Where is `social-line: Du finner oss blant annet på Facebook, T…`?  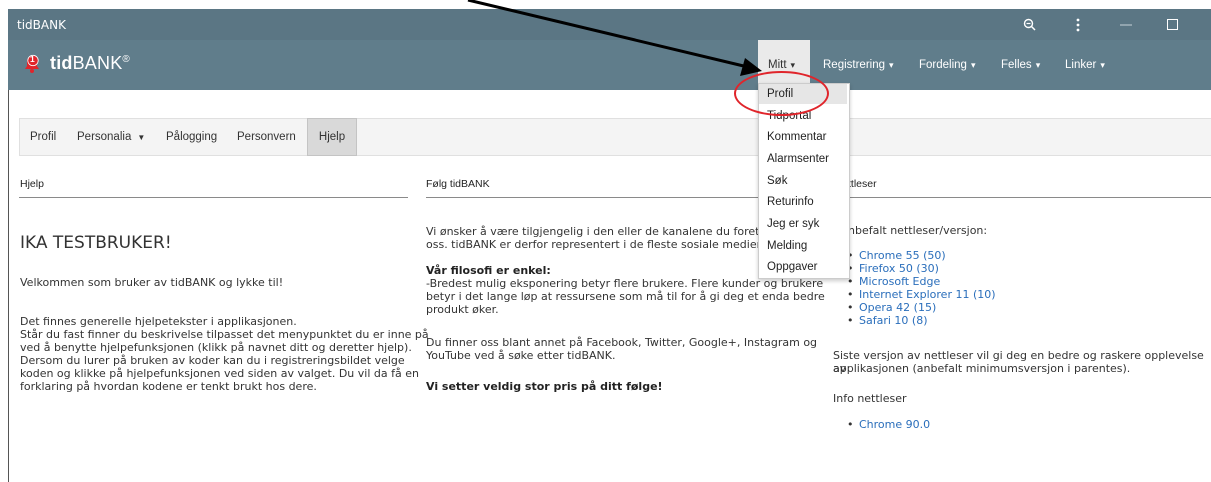
social-line: Du finner oss blant annet på Facebook, T… is located at coordinates (622, 342).